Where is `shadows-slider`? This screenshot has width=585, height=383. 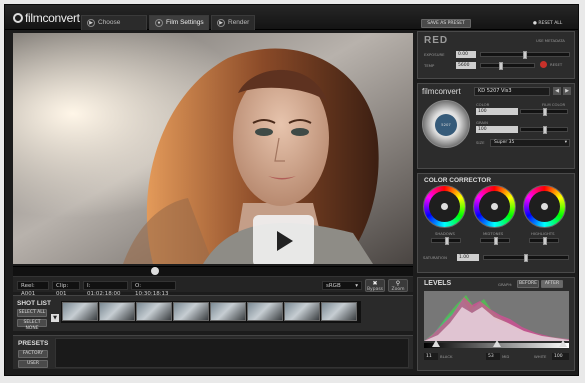 shadows-slider is located at coordinates (446, 241).